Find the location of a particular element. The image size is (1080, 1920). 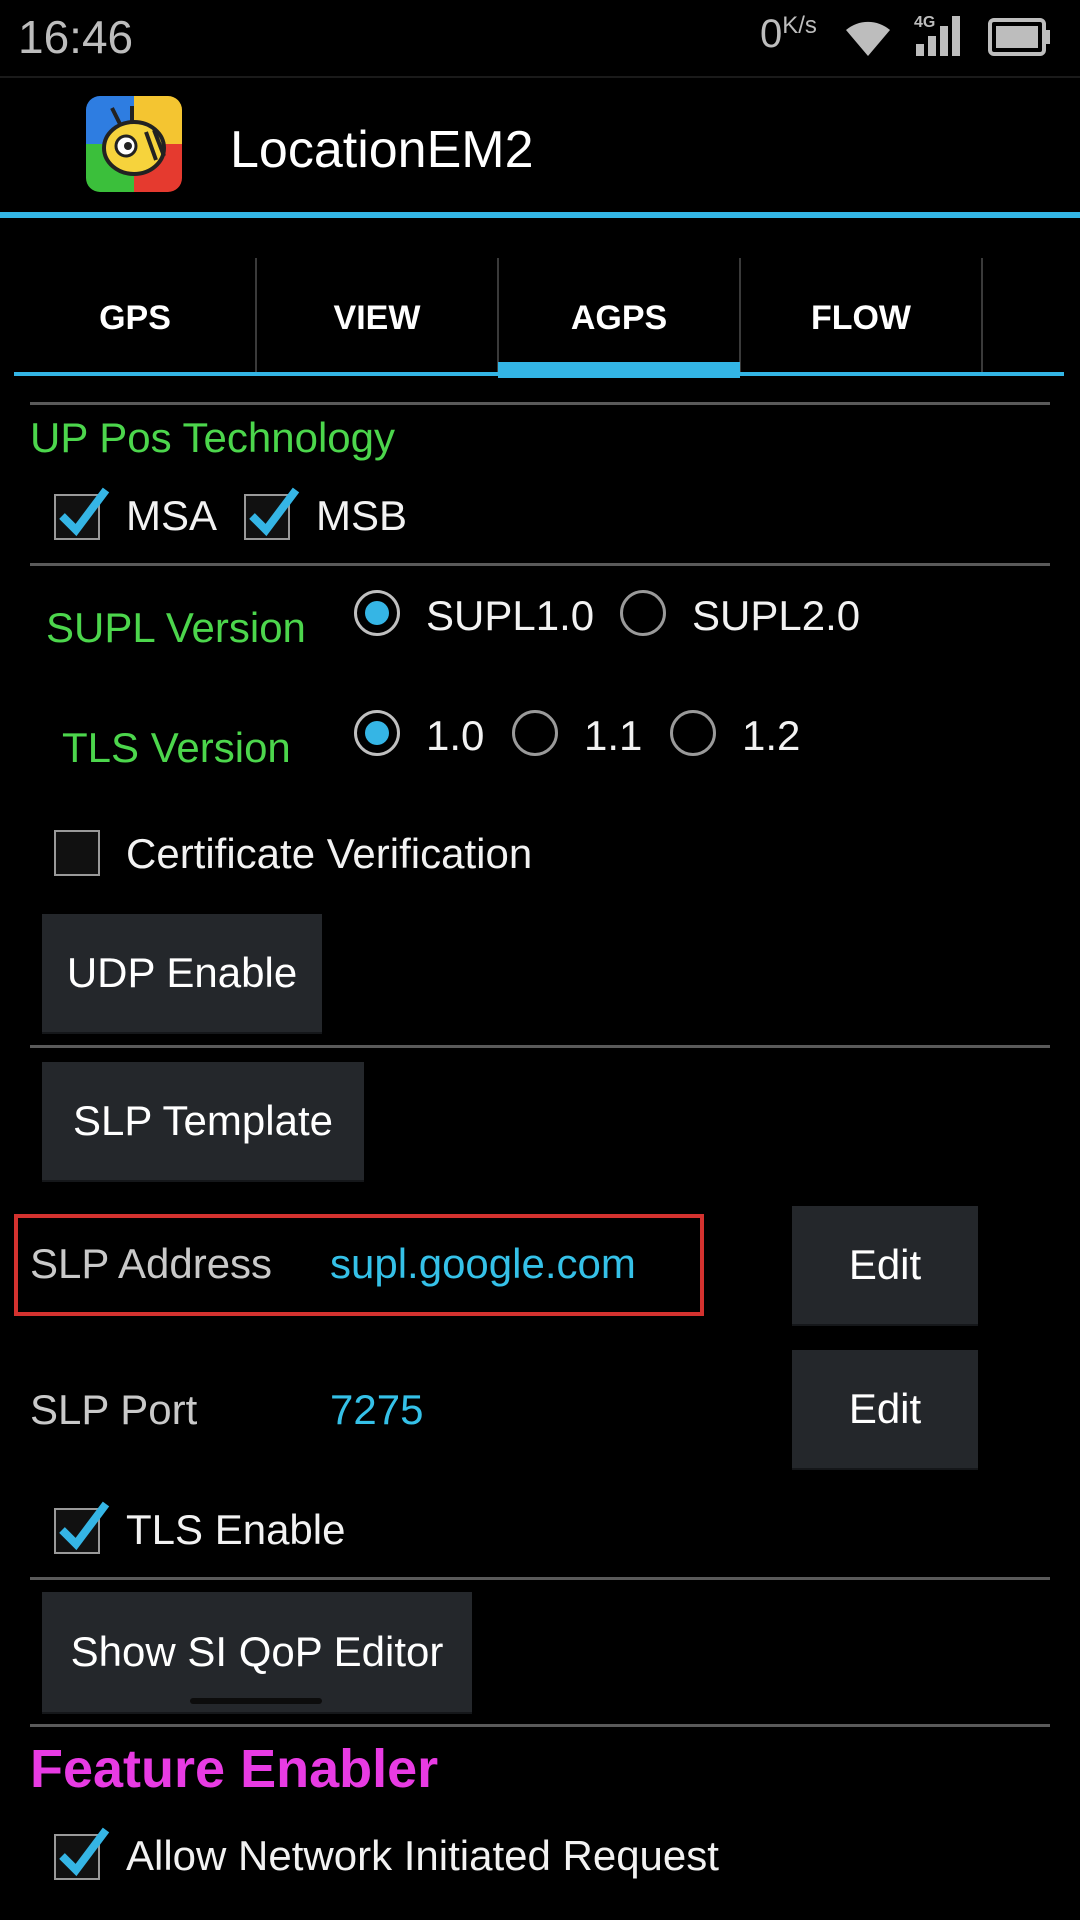

supl2-radio is located at coordinates (643, 613).